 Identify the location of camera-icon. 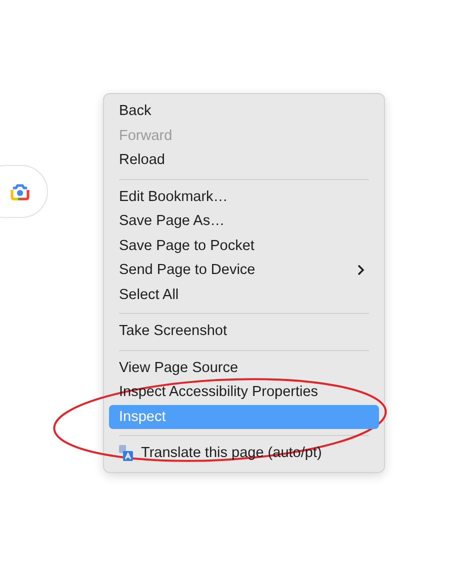
(20, 192).